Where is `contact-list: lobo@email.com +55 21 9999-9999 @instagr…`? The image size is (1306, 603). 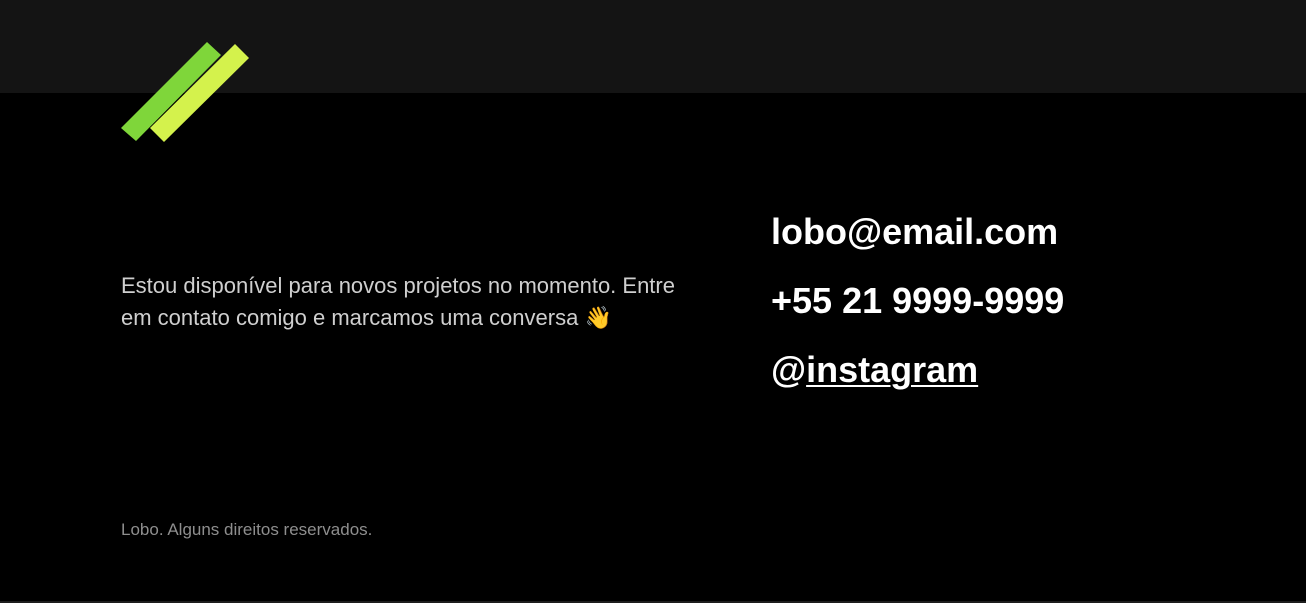 contact-list: lobo@email.com +55 21 9999-9999 @instagr… is located at coordinates (917, 311).